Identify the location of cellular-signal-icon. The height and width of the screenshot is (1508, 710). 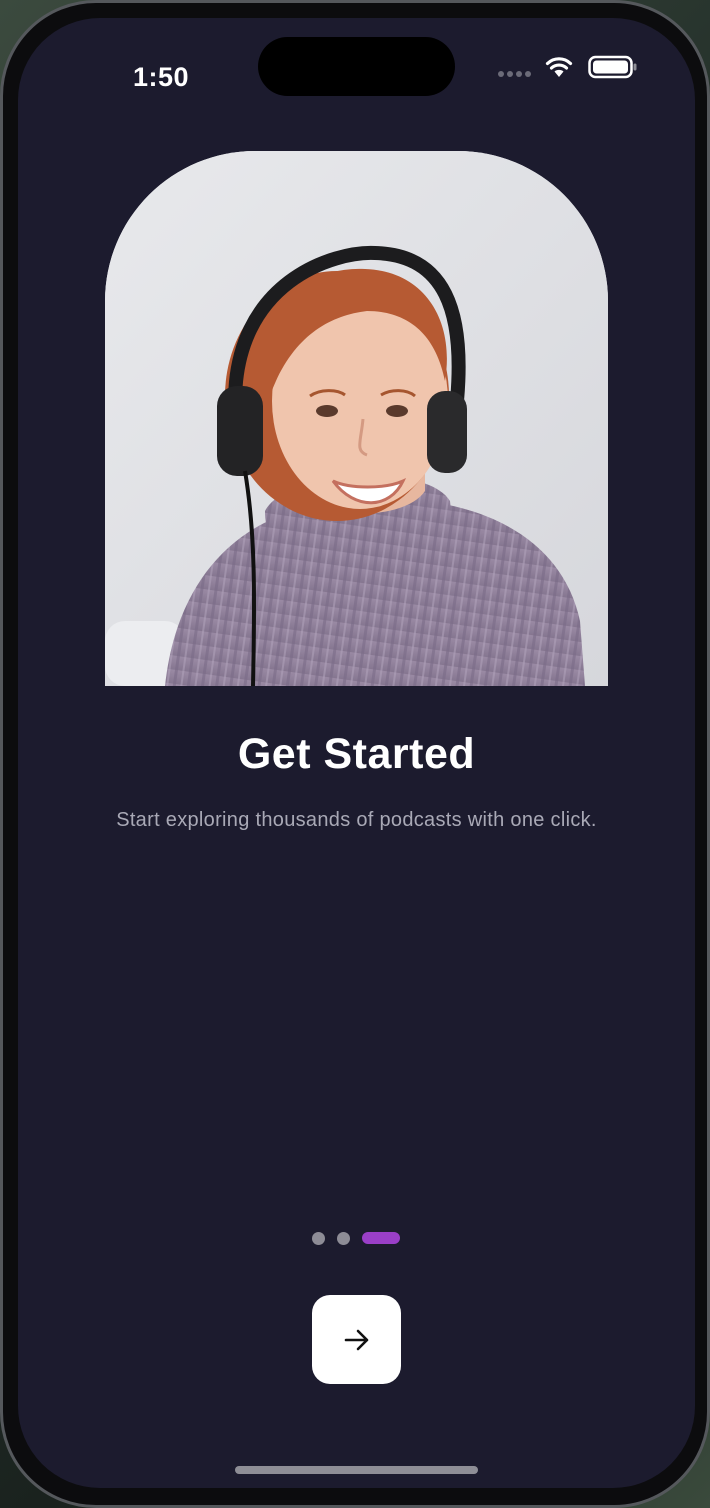
(516, 74).